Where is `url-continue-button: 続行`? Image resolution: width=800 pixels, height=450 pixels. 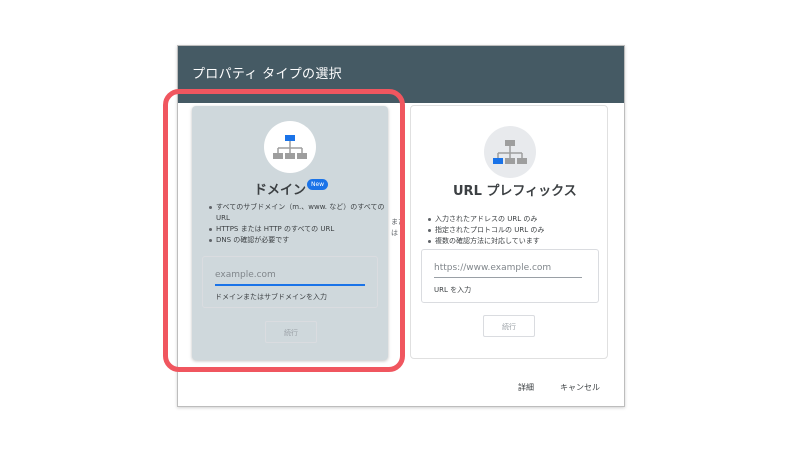 url-continue-button: 続行 is located at coordinates (509, 326).